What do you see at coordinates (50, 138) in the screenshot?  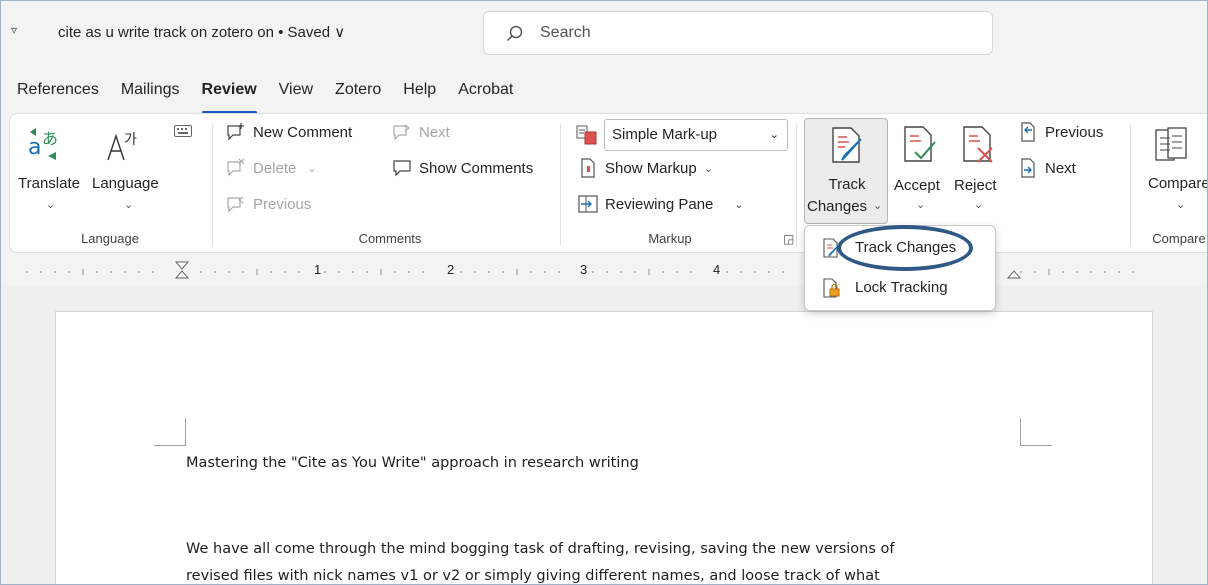 I see `svg-text: あ` at bounding box center [50, 138].